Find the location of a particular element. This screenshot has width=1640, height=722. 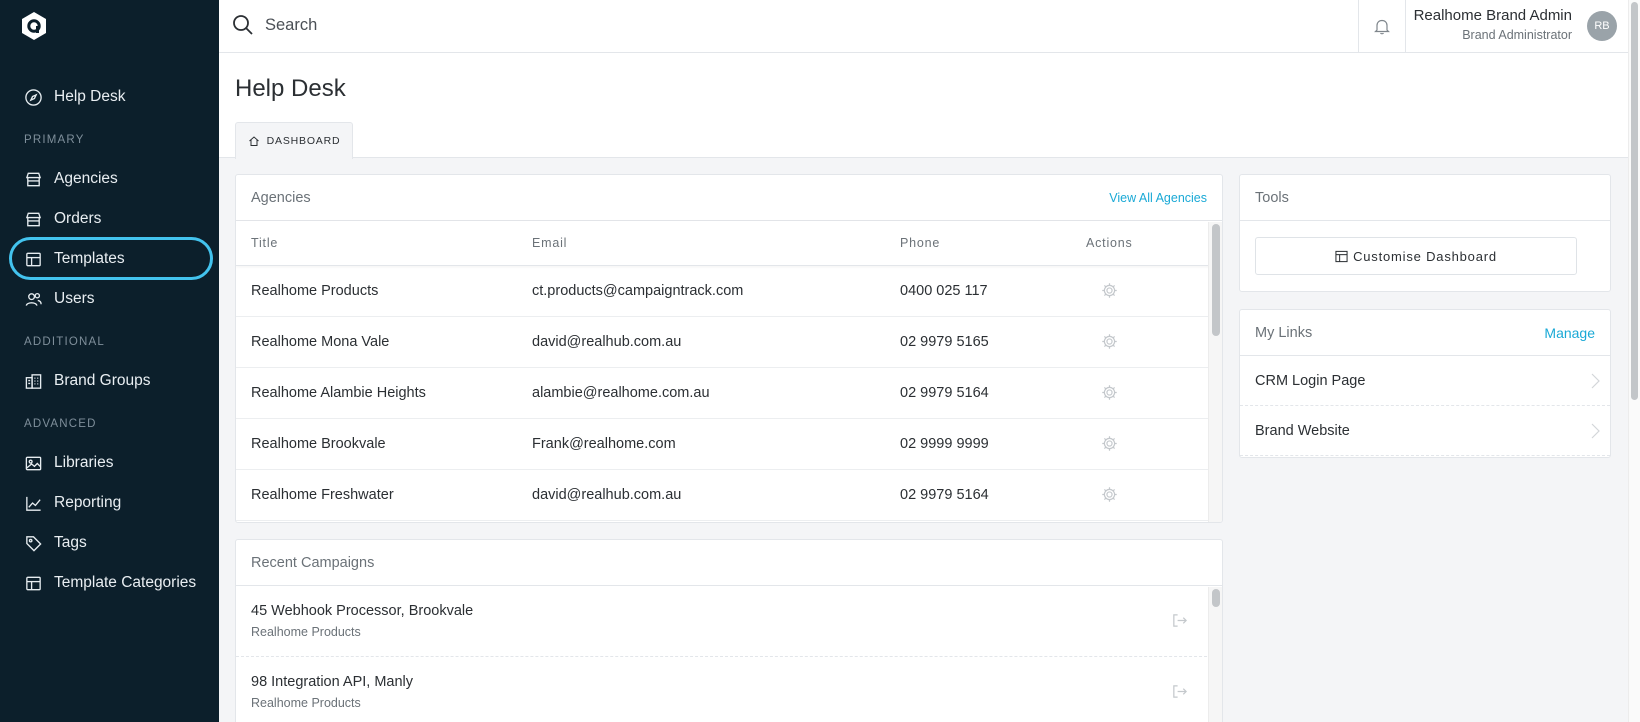

customise-dashboard-button: Customise Dashboard is located at coordinates (1416, 256).